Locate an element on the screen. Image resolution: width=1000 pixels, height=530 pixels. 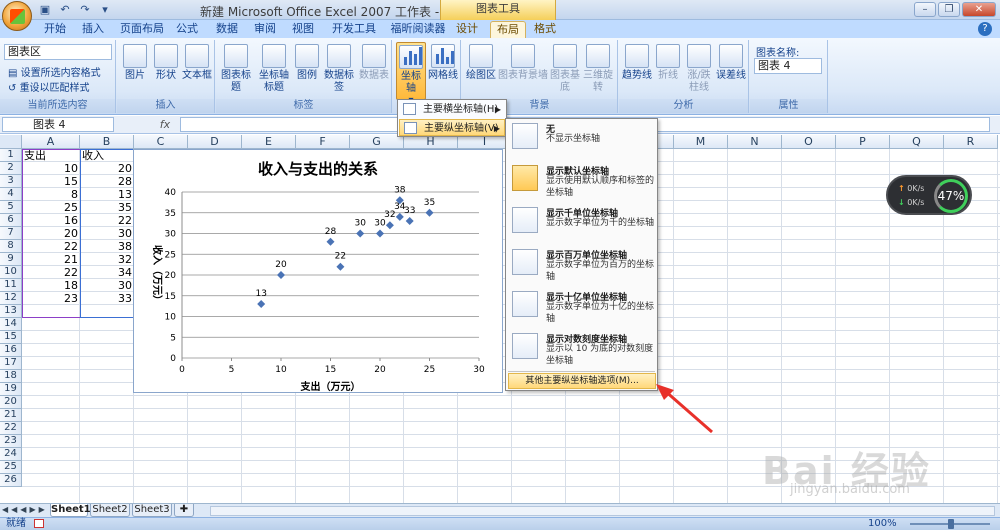
restore-button: ❐ is located at coordinates (949, 9).